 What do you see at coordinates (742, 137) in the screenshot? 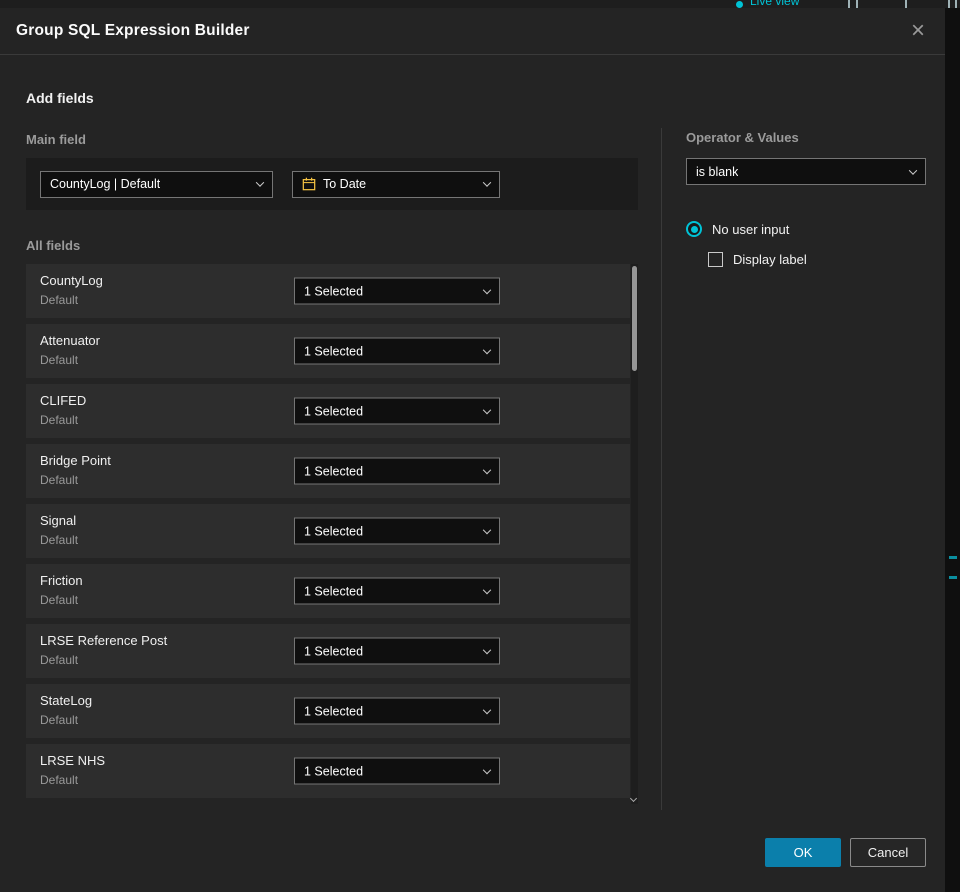
I see `operator-values-label: Operator & Values` at bounding box center [742, 137].